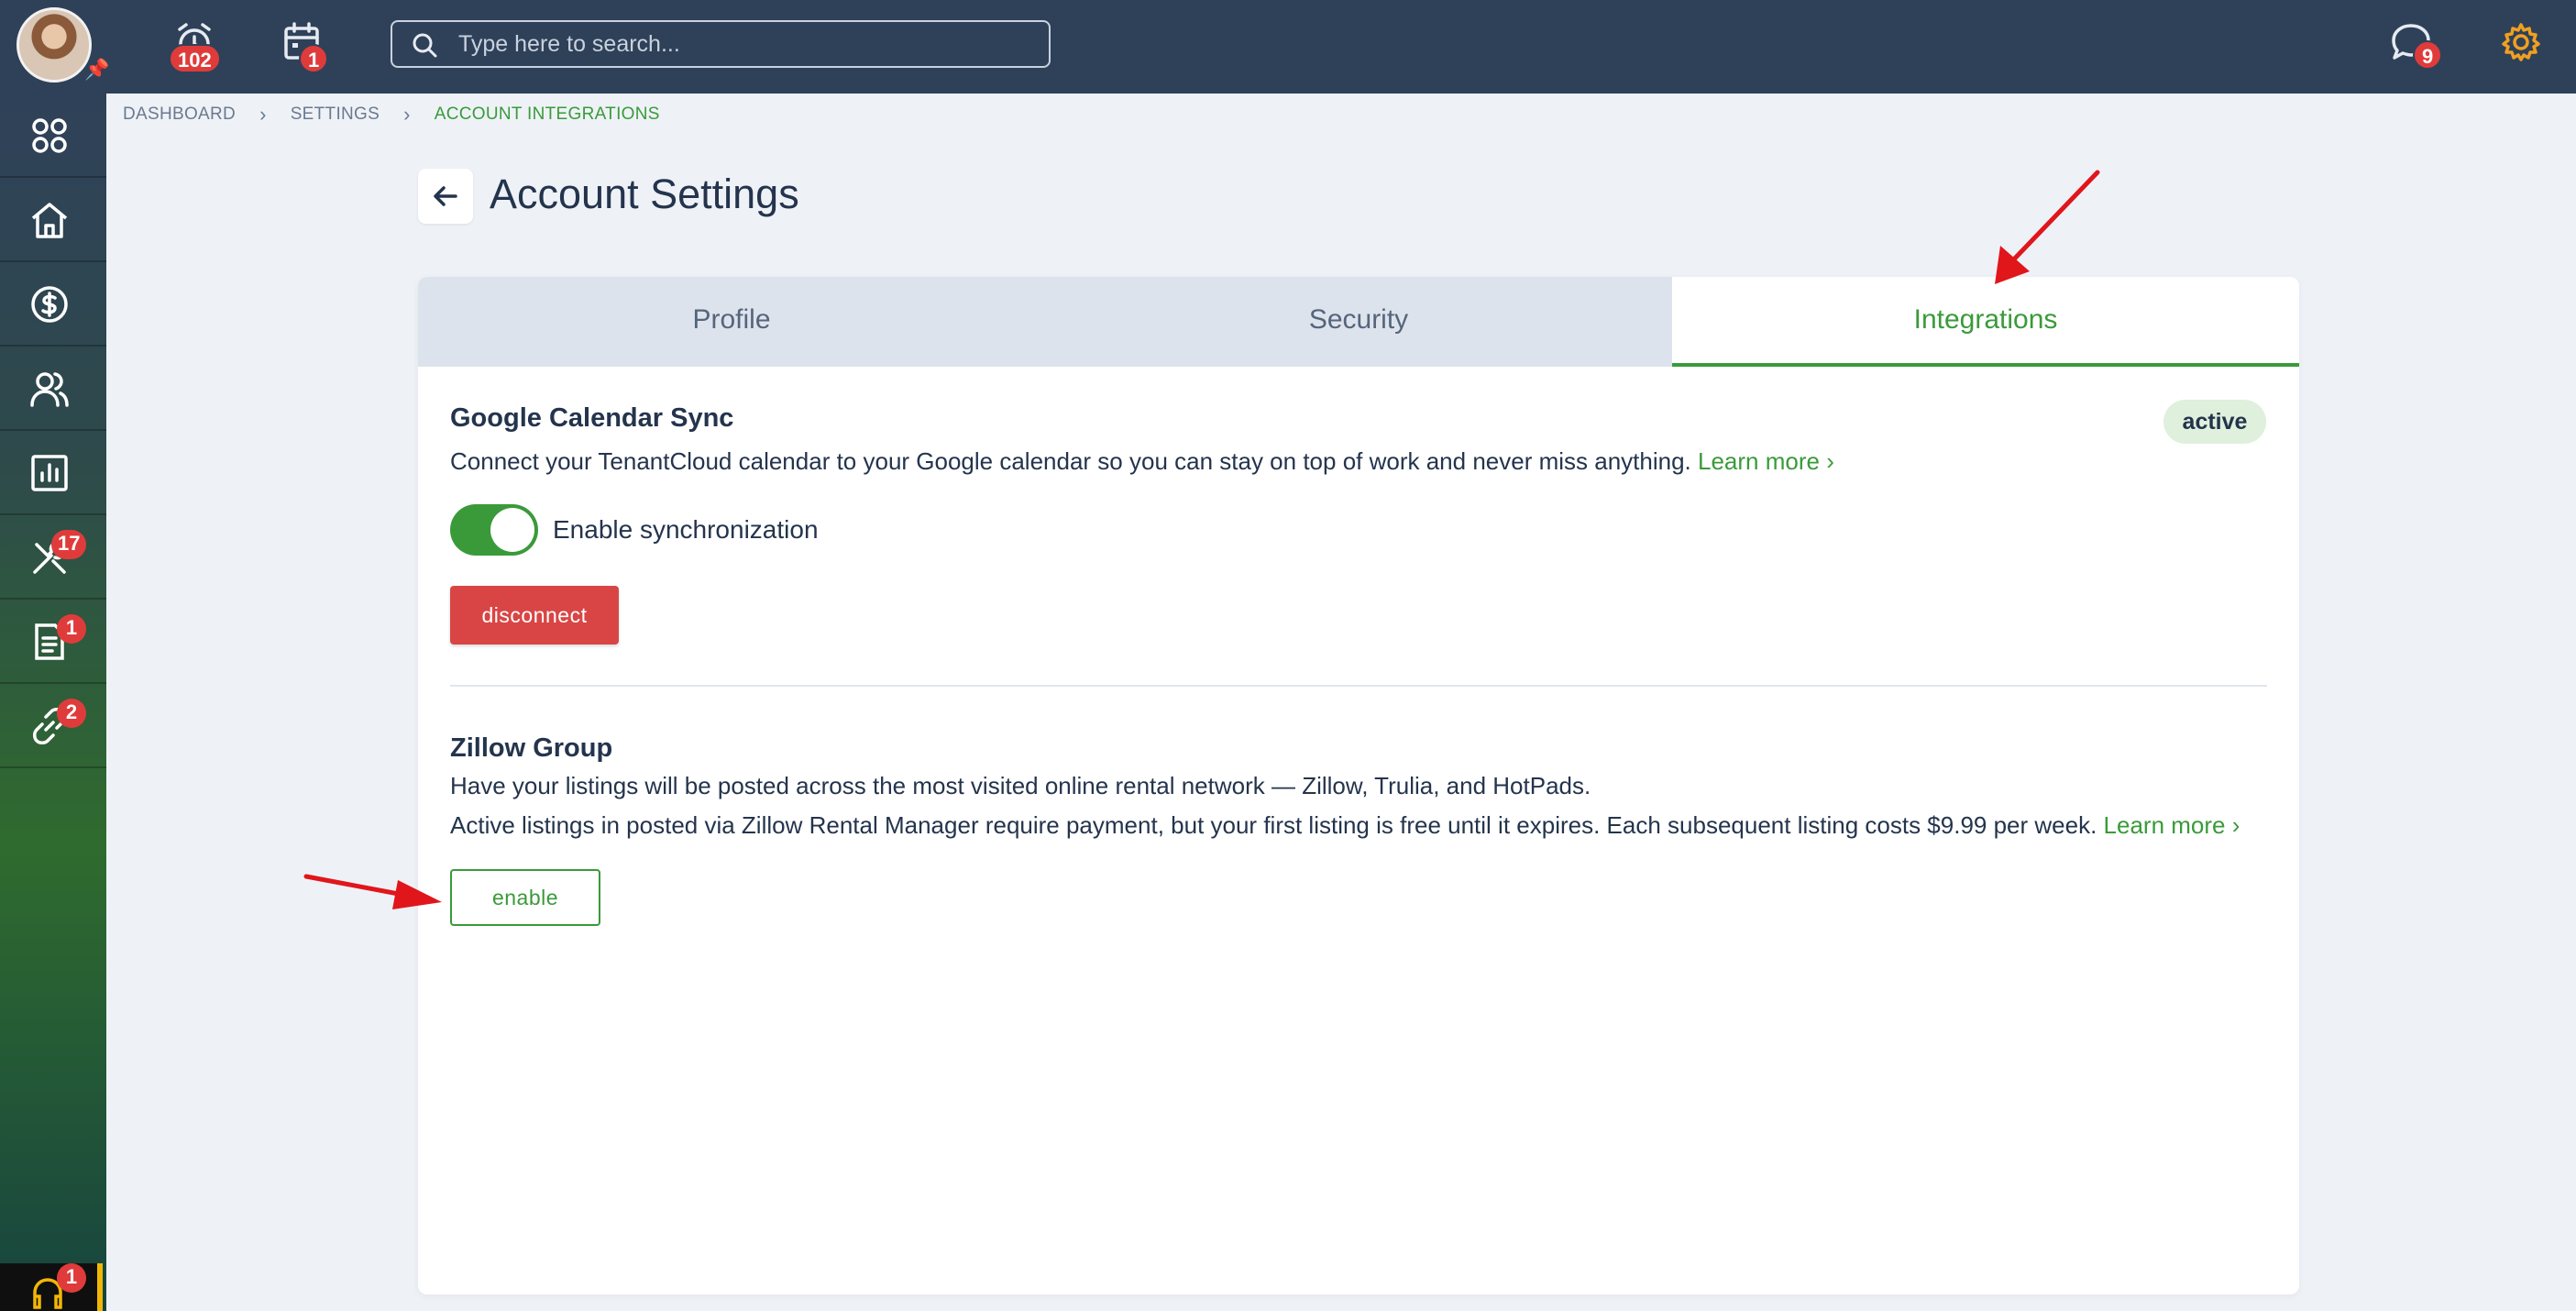 This screenshot has height=1311, width=2576. Describe the element at coordinates (373, 891) in the screenshot. I see `annotation-arrow-enable` at that location.